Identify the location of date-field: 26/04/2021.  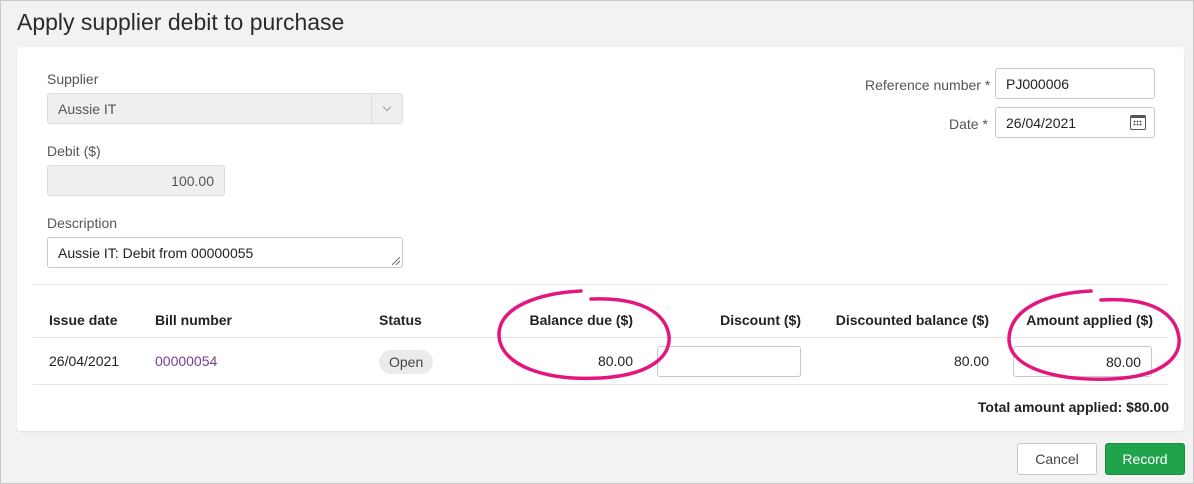
(1075, 122).